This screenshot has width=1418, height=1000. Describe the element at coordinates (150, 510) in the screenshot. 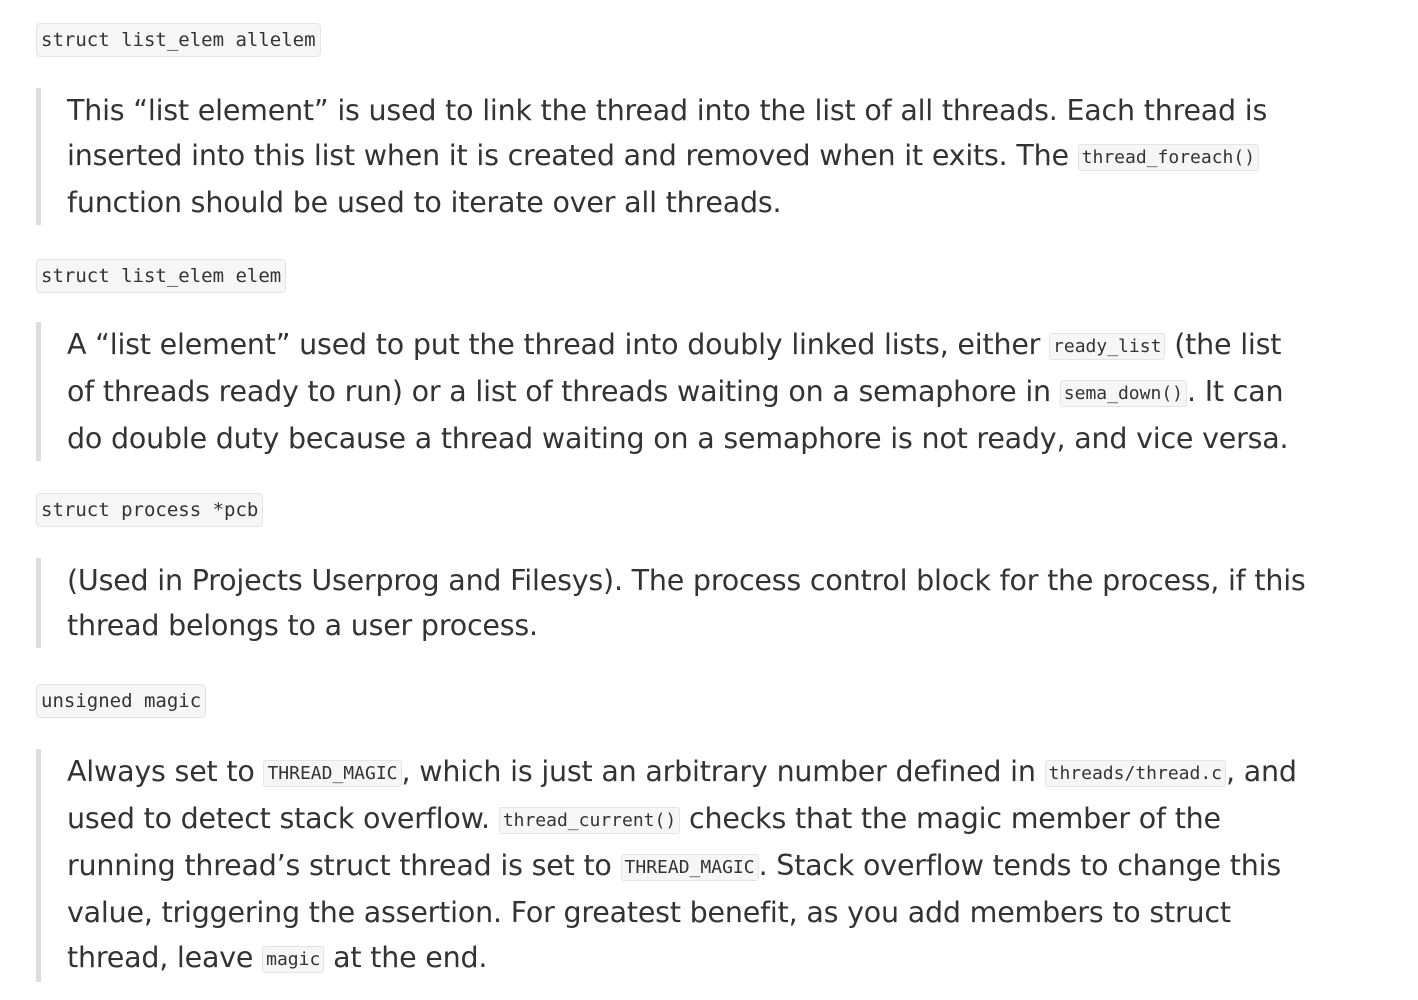

I see `member-code-pcb: struct process *pcb` at that location.